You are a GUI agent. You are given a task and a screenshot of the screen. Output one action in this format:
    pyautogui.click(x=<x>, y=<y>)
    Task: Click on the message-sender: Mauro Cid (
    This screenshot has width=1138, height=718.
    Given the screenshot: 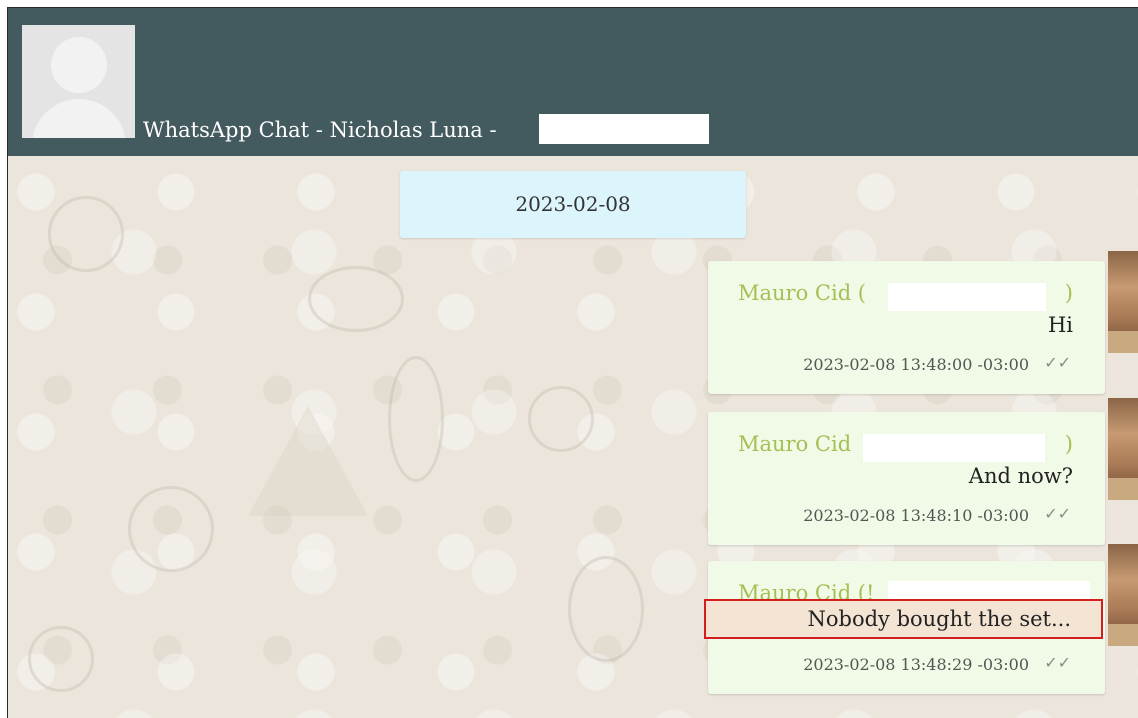 What is the action you would take?
    pyautogui.click(x=802, y=293)
    